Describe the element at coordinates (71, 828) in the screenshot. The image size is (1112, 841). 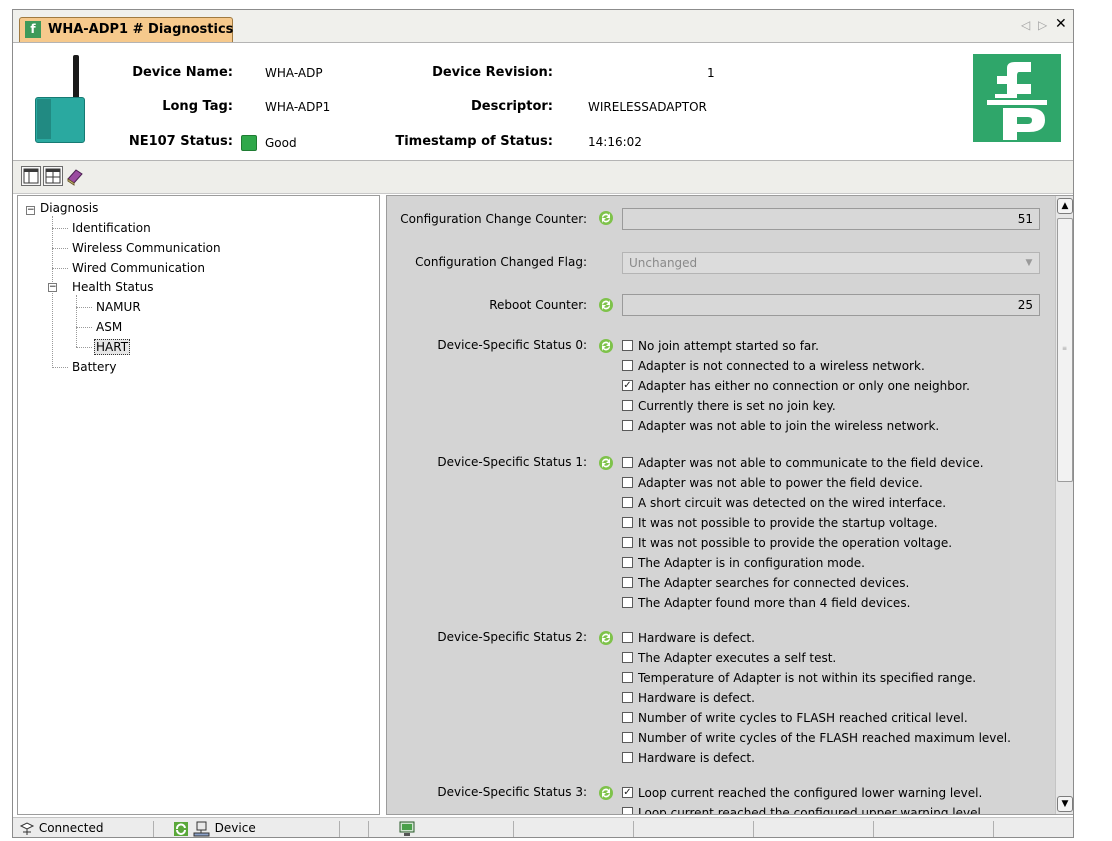
I see `connected-label: Connected` at that location.